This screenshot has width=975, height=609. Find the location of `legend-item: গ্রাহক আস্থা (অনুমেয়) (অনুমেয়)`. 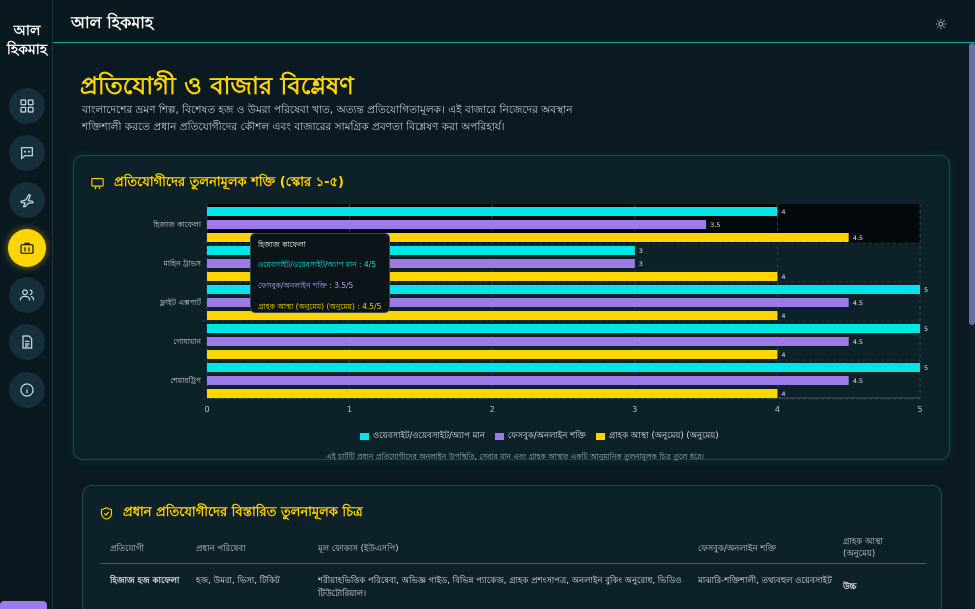

legend-item: গ্রাহক আস্থা (অনুমেয়) (অনুমেয়) is located at coordinates (657, 436).